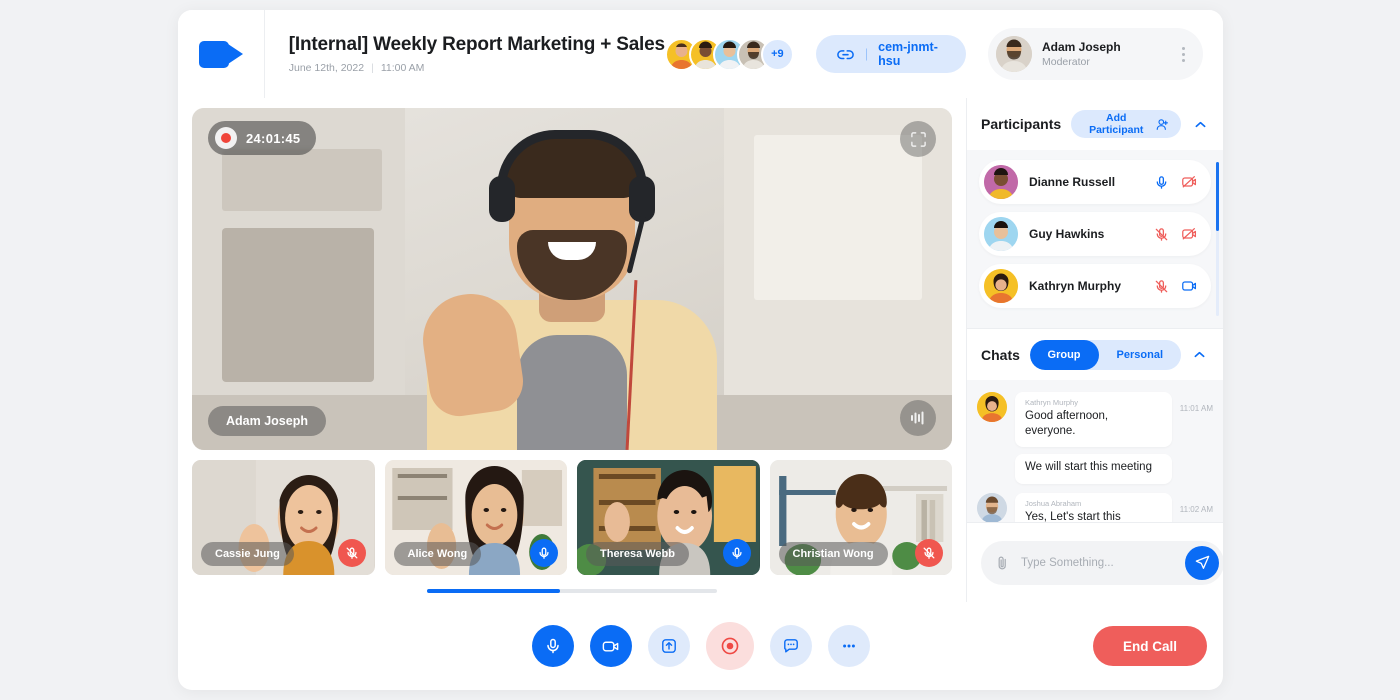  I want to click on more-horizontal-icon, so click(849, 646).